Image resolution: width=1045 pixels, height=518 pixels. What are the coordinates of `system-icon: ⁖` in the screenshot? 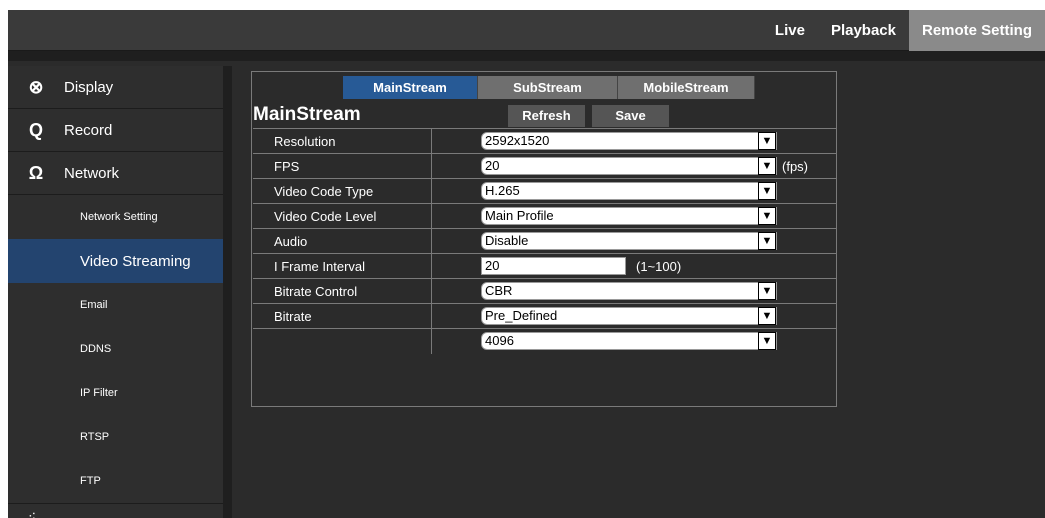 It's located at (32, 513).